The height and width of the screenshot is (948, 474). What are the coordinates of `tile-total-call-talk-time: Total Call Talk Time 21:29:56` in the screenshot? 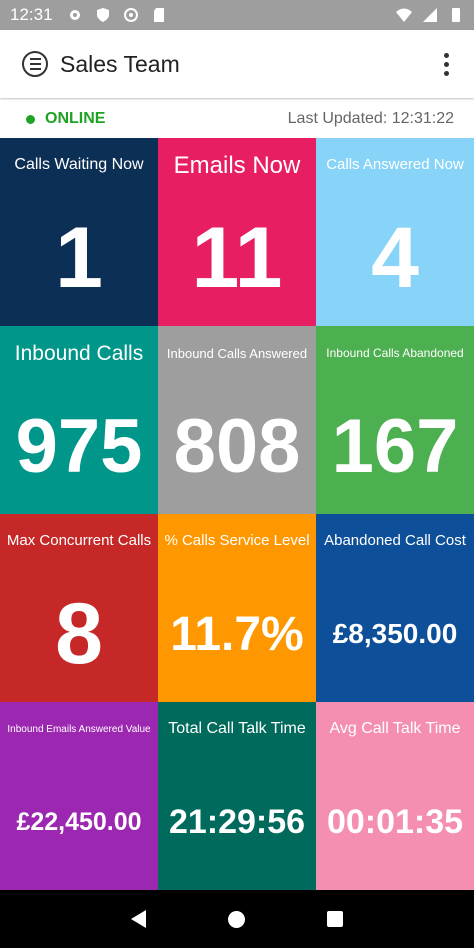 It's located at (237, 796).